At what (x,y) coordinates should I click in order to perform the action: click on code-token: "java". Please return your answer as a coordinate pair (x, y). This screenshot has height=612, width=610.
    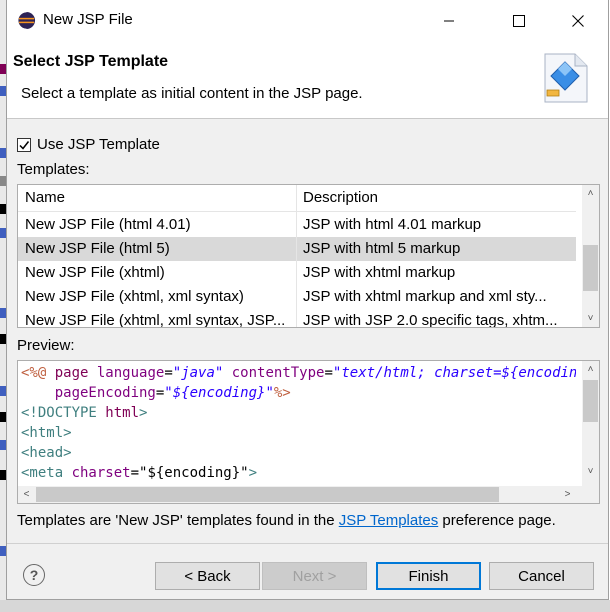
    Looking at the image, I should click on (198, 373).